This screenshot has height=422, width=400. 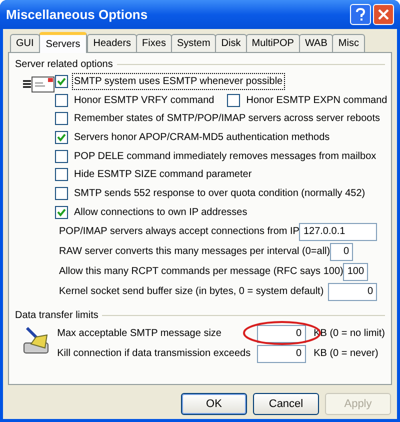 I want to click on checkbox-label: Allow connections to own IP addresses, so click(x=160, y=213).